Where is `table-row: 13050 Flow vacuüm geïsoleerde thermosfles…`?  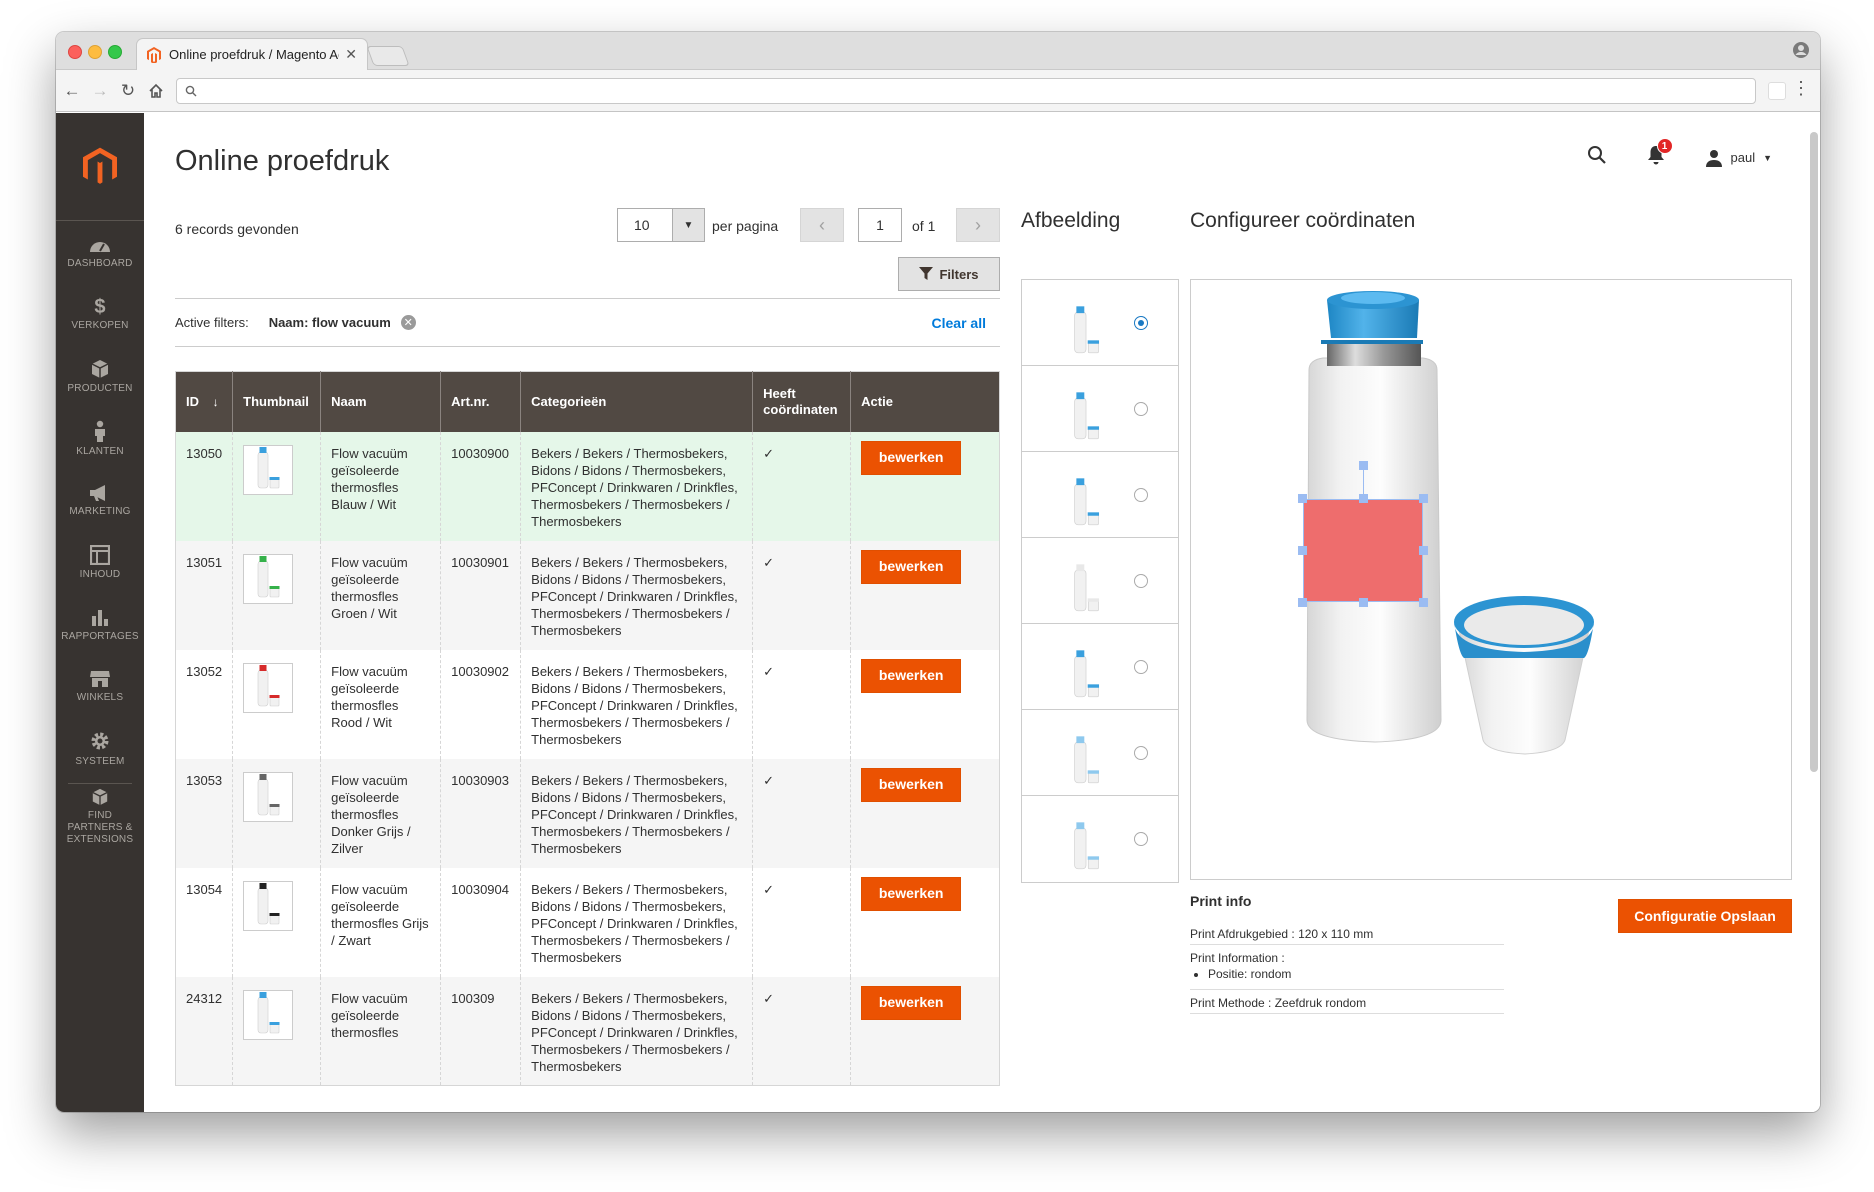 table-row: 13050 Flow vacuüm geïsoleerde thermosfles… is located at coordinates (587, 486).